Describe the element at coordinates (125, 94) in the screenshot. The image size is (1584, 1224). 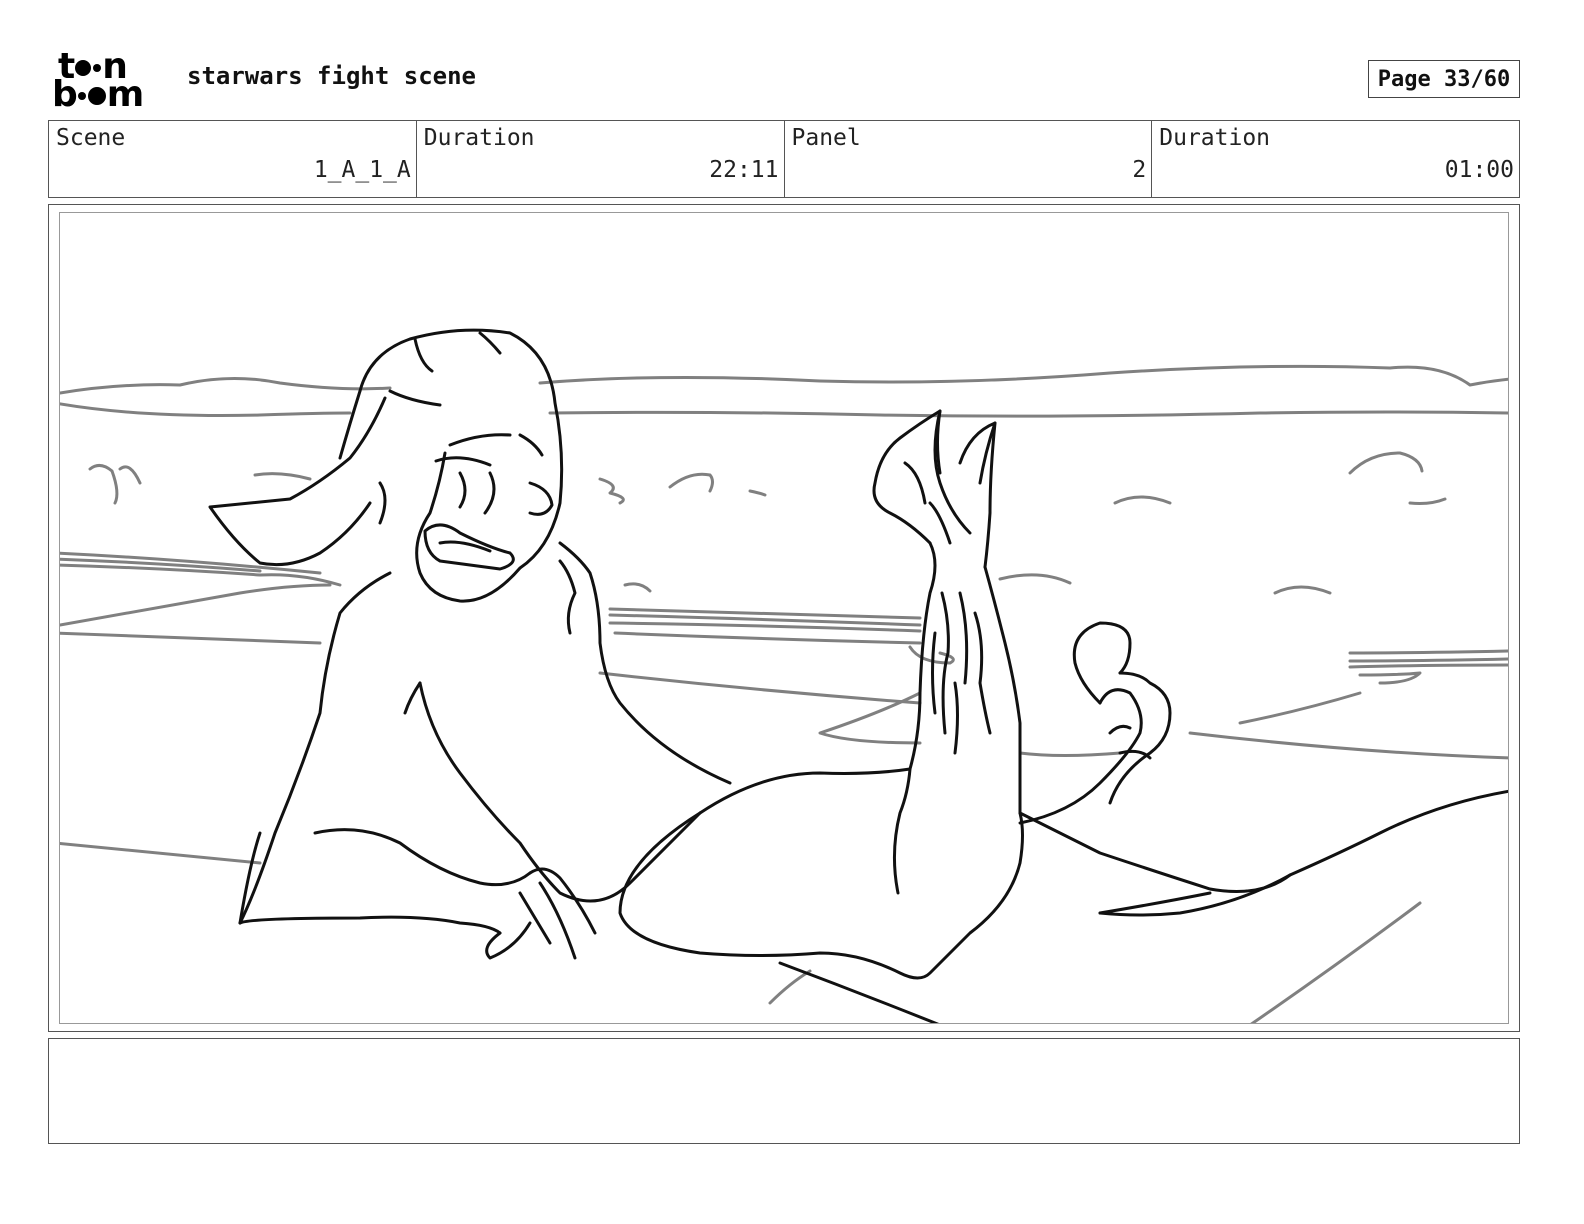
I see `logo-letter: m` at that location.